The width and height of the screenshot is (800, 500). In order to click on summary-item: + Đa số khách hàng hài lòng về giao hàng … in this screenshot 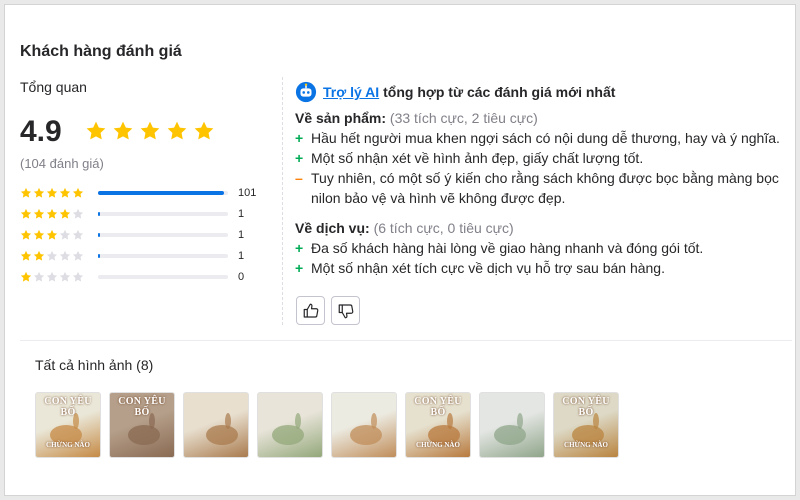, I will do `click(547, 248)`.